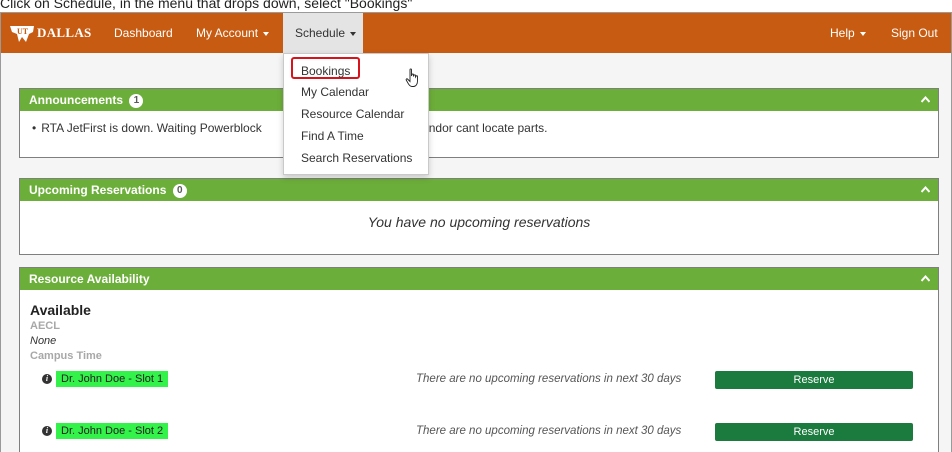  Describe the element at coordinates (320, 33) in the screenshot. I see `nav-schedule-label: Schedule` at that location.